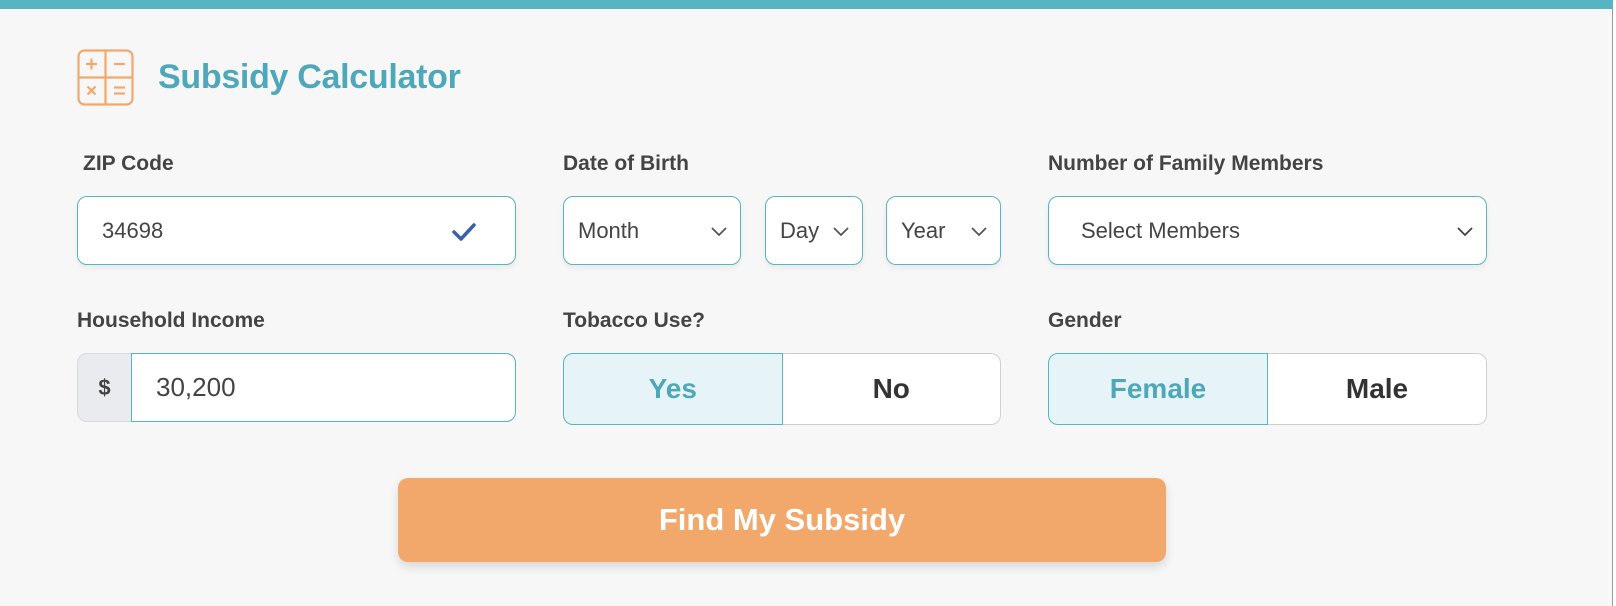 Image resolution: width=1616 pixels, height=606 pixels. I want to click on currency-prefix: $, so click(104, 387).